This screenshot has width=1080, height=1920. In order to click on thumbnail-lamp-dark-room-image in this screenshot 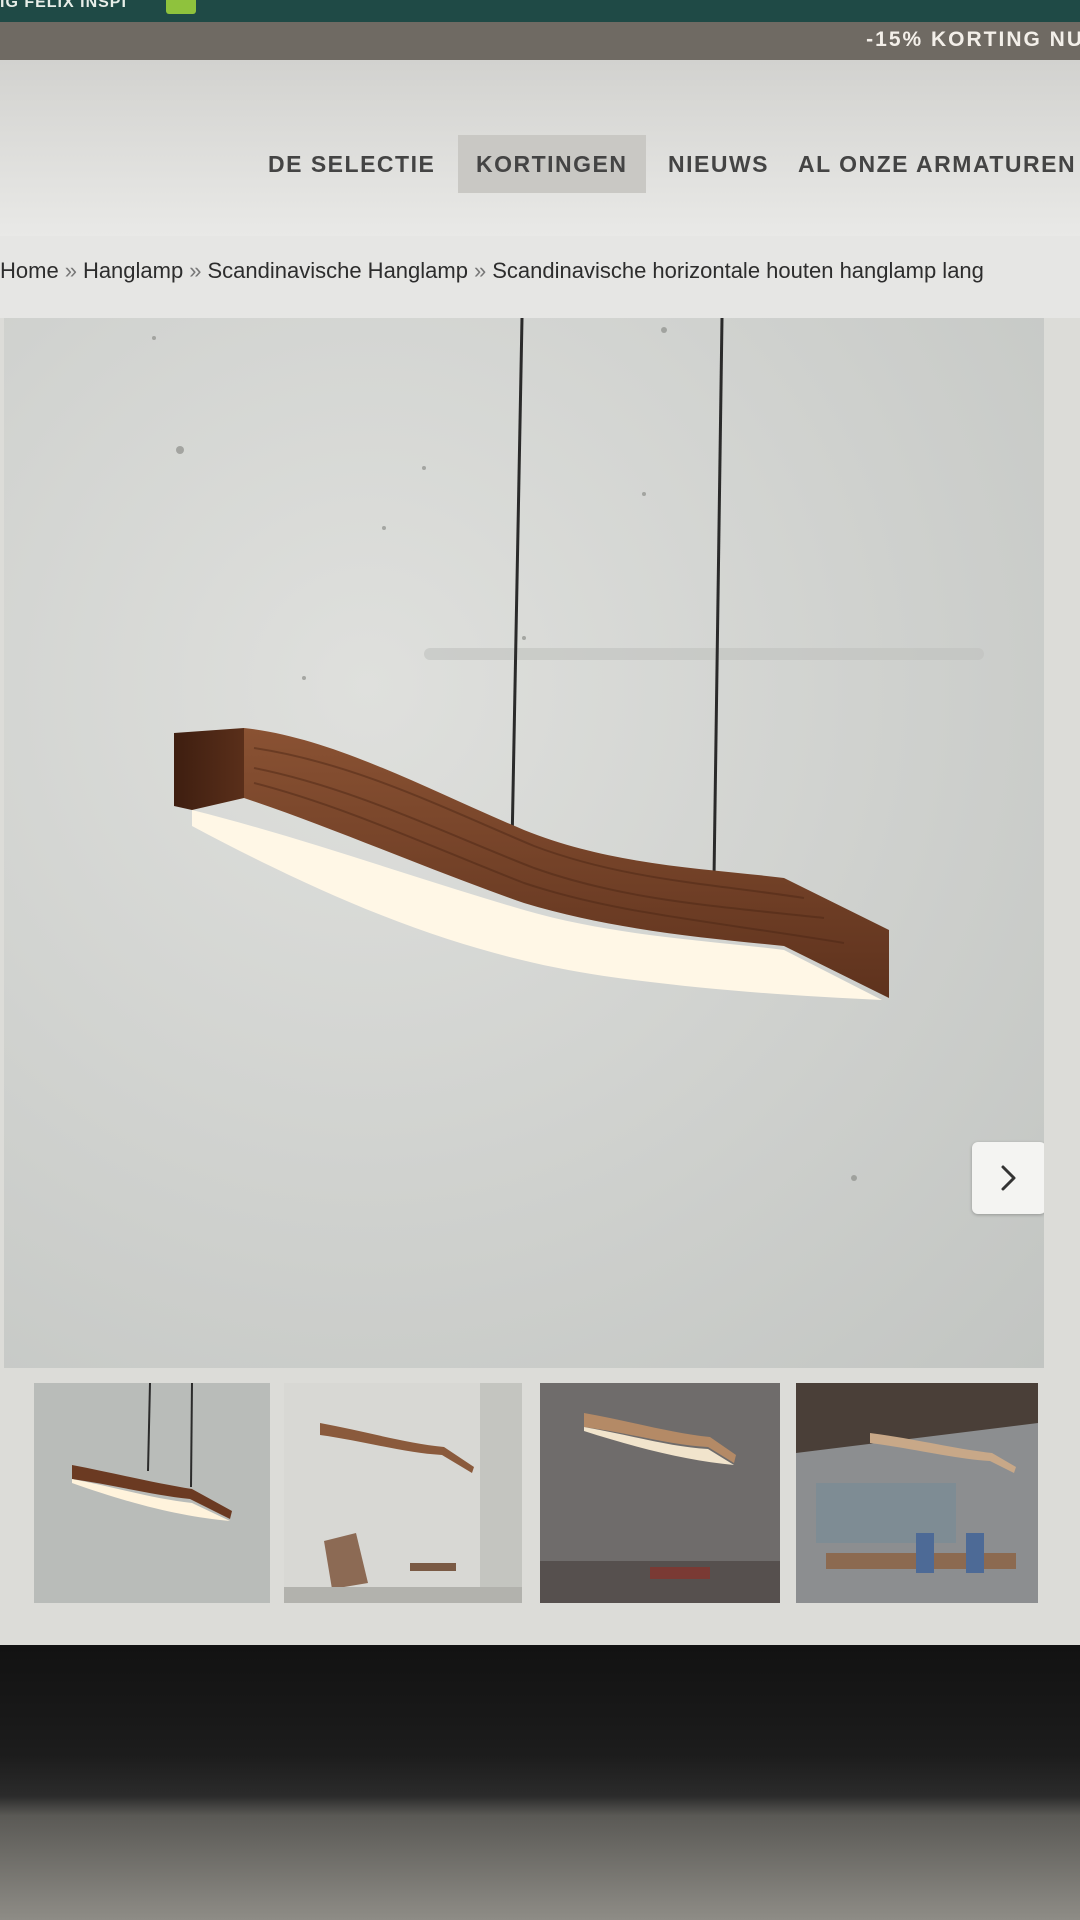, I will do `click(660, 1493)`.